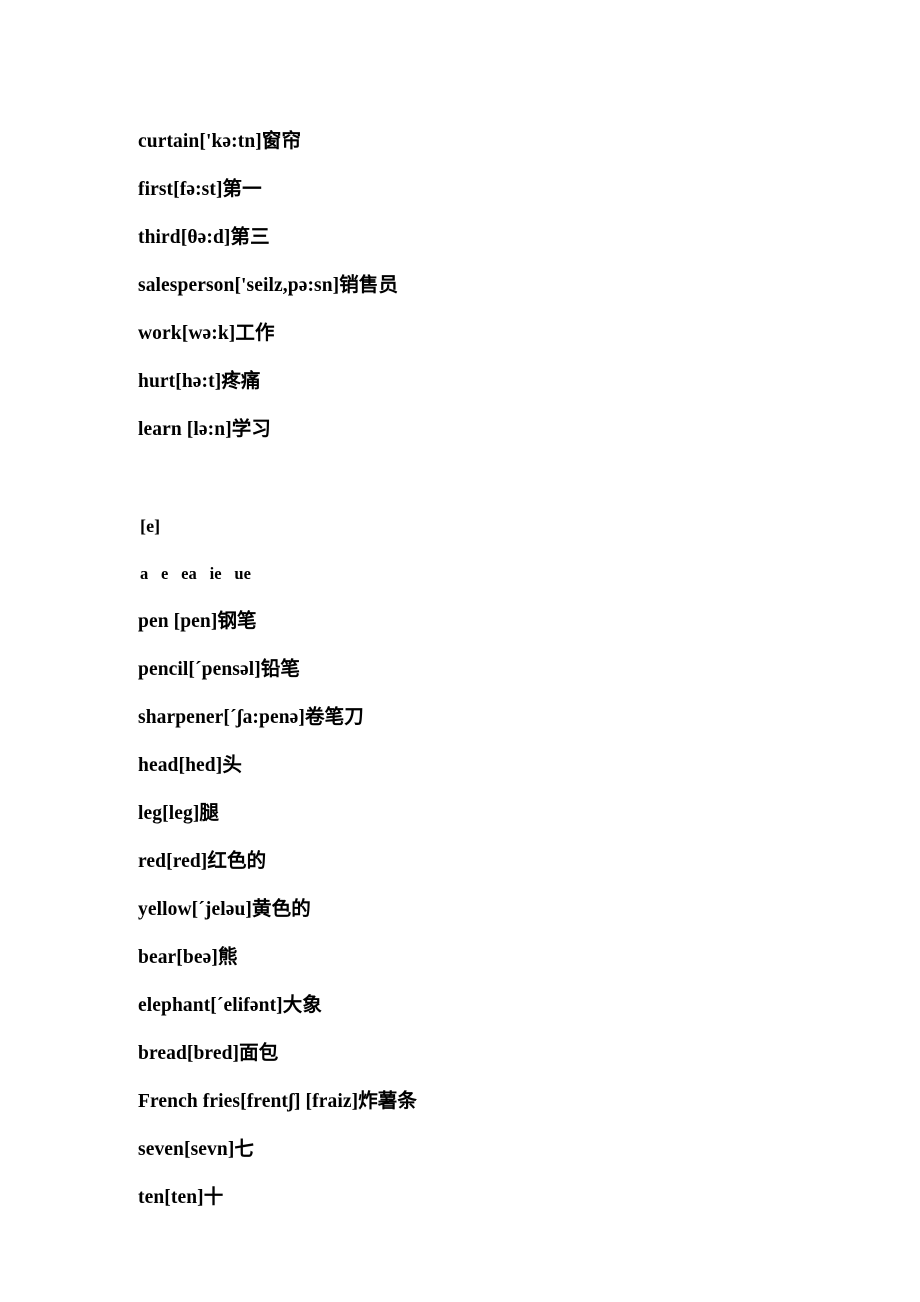 The image size is (920, 1302). What do you see at coordinates (150, 526) in the screenshot?
I see `phonetic-section-heading: [e]` at bounding box center [150, 526].